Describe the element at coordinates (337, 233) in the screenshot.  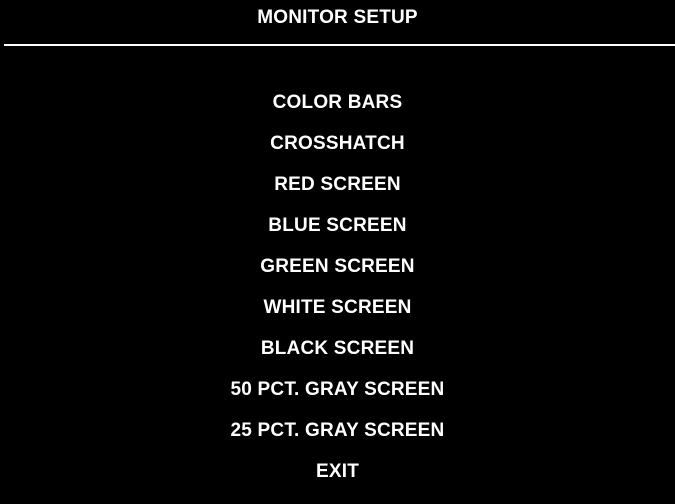
I see `menu-item-blue-screen: BLUE SCREEN` at that location.